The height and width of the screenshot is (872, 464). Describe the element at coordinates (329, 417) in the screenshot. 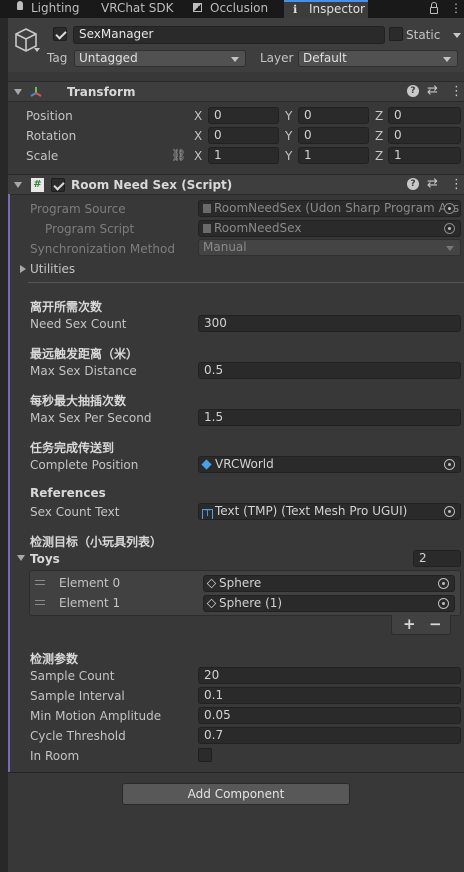

I see `max-per-second-field: 1.5` at that location.